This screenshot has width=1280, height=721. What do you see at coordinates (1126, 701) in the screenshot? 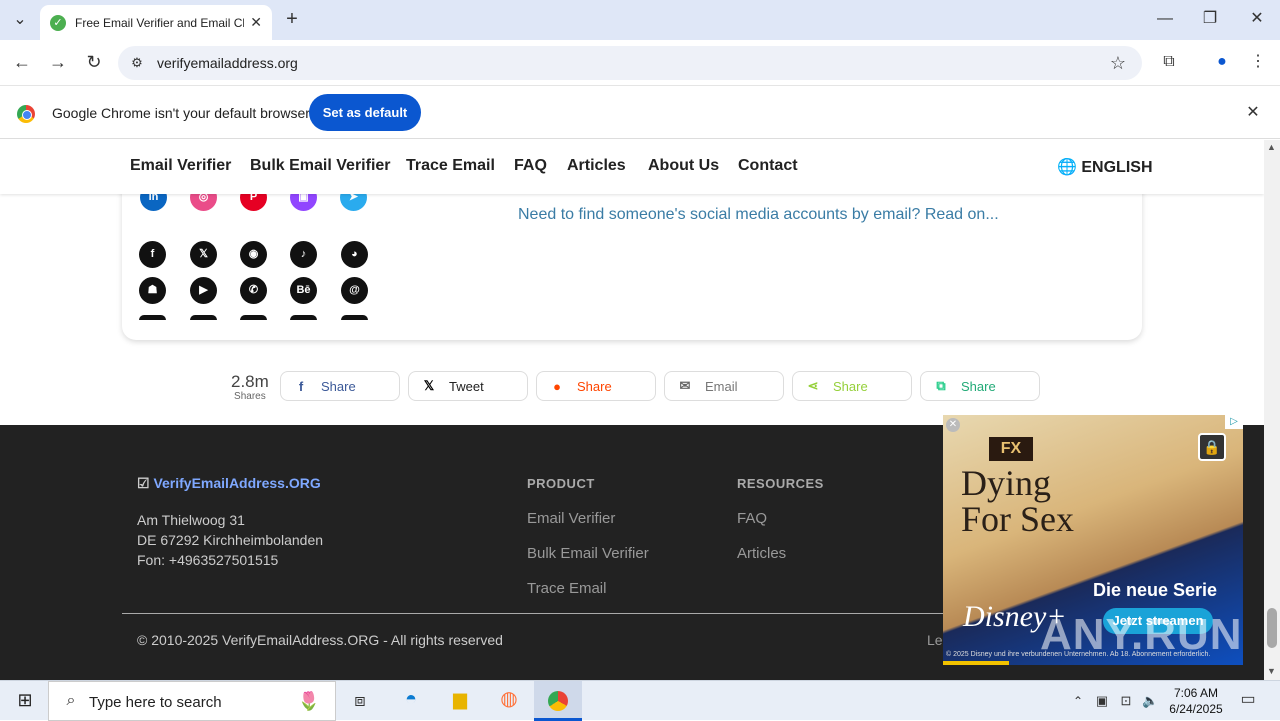
I see `network-icon: ⊡` at bounding box center [1126, 701].